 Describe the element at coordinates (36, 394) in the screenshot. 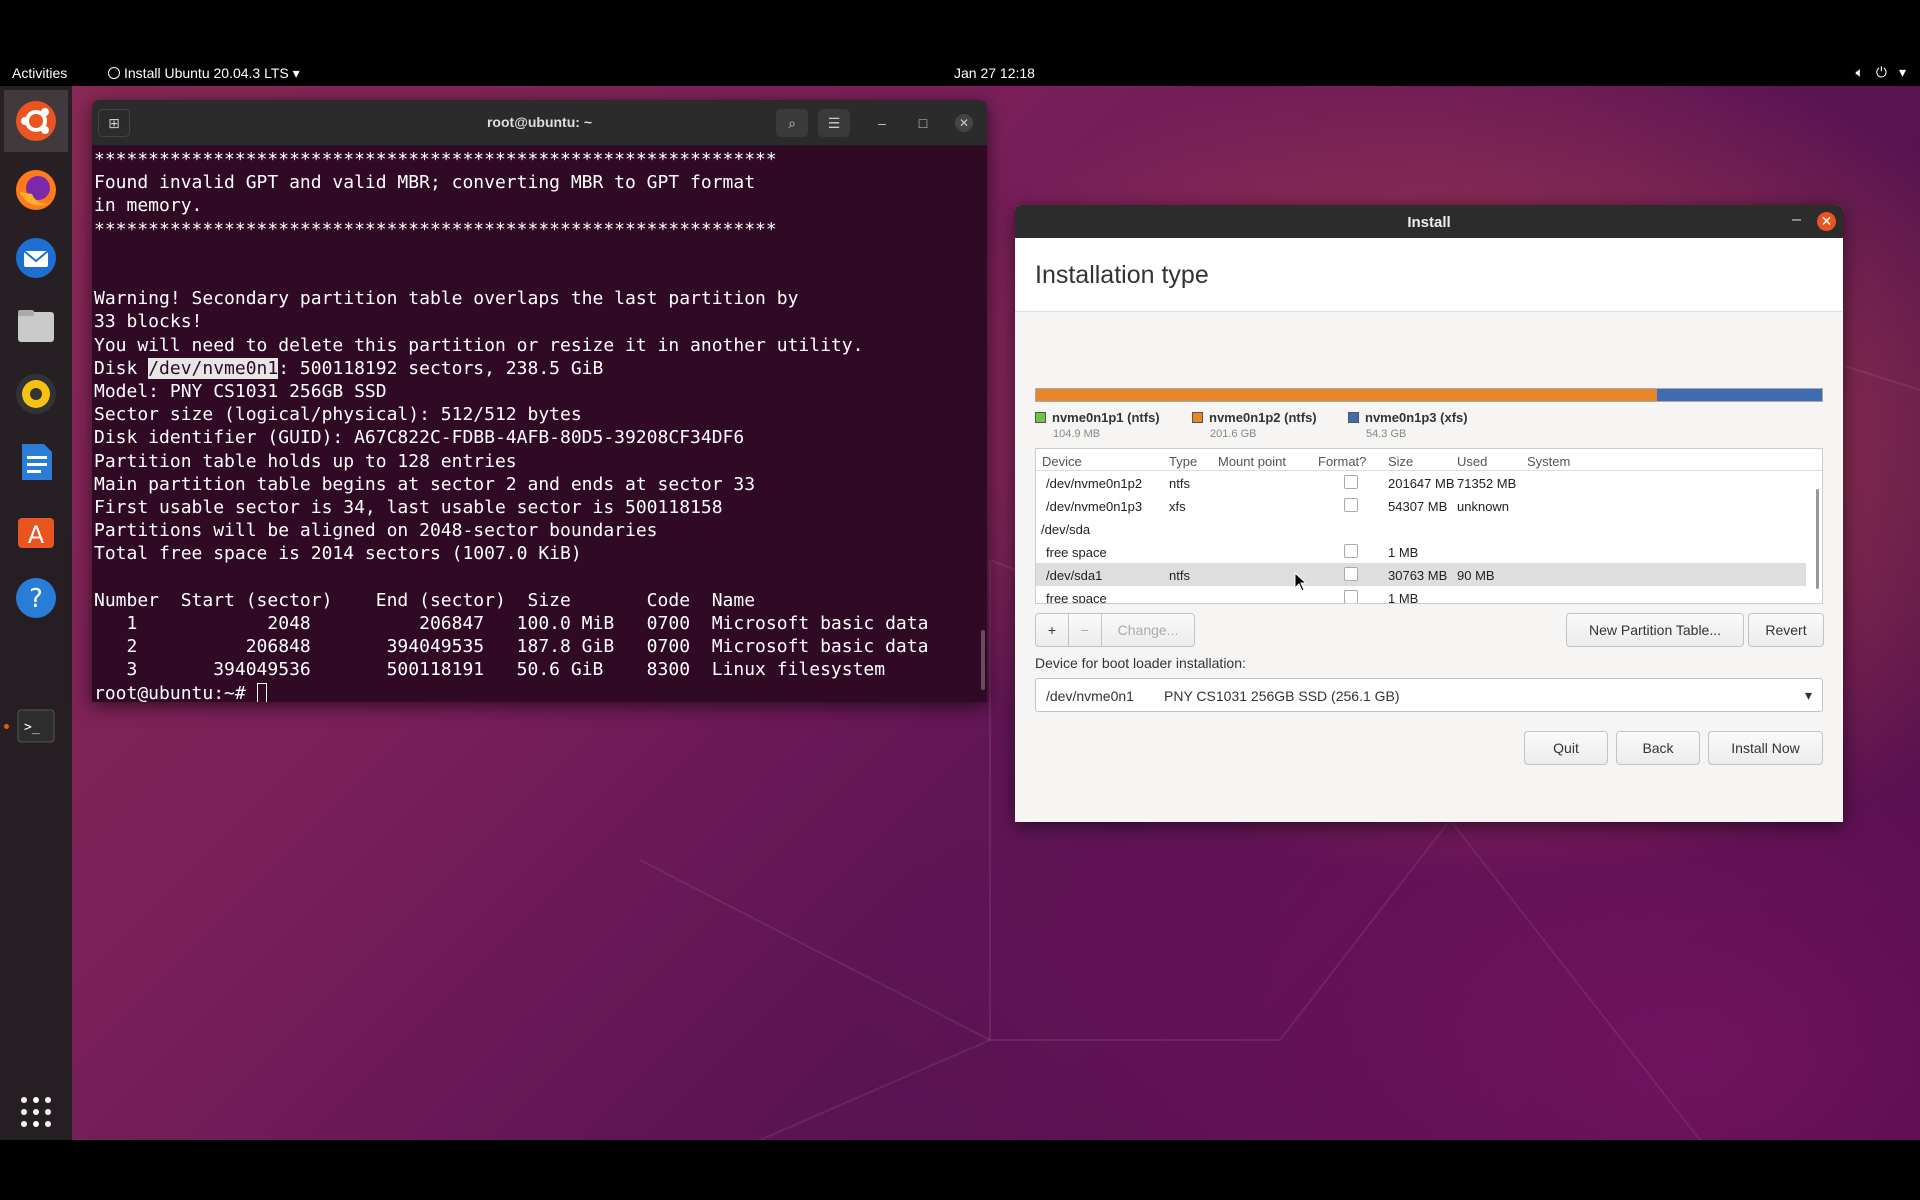

I see `rhythmbox-icon` at that location.